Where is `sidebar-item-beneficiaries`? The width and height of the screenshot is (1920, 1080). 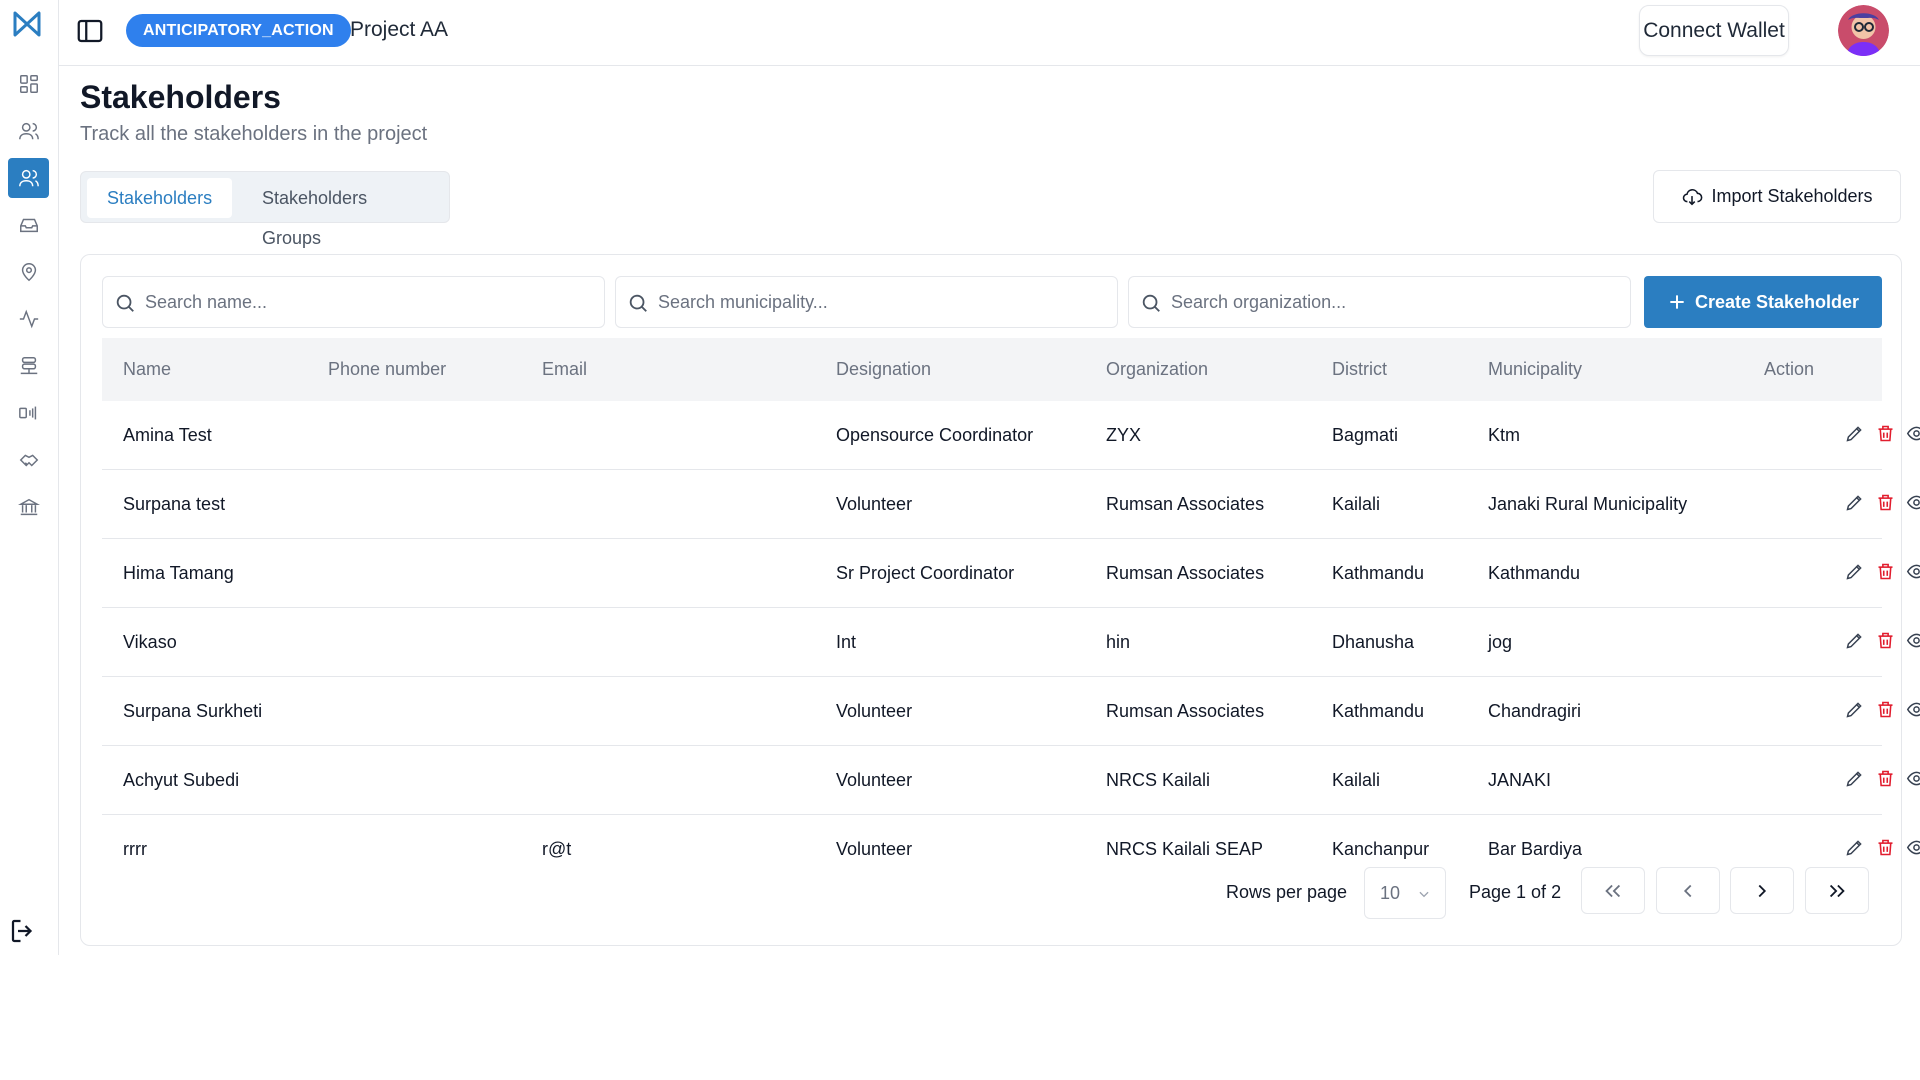
sidebar-item-beneficiaries is located at coordinates (28, 131).